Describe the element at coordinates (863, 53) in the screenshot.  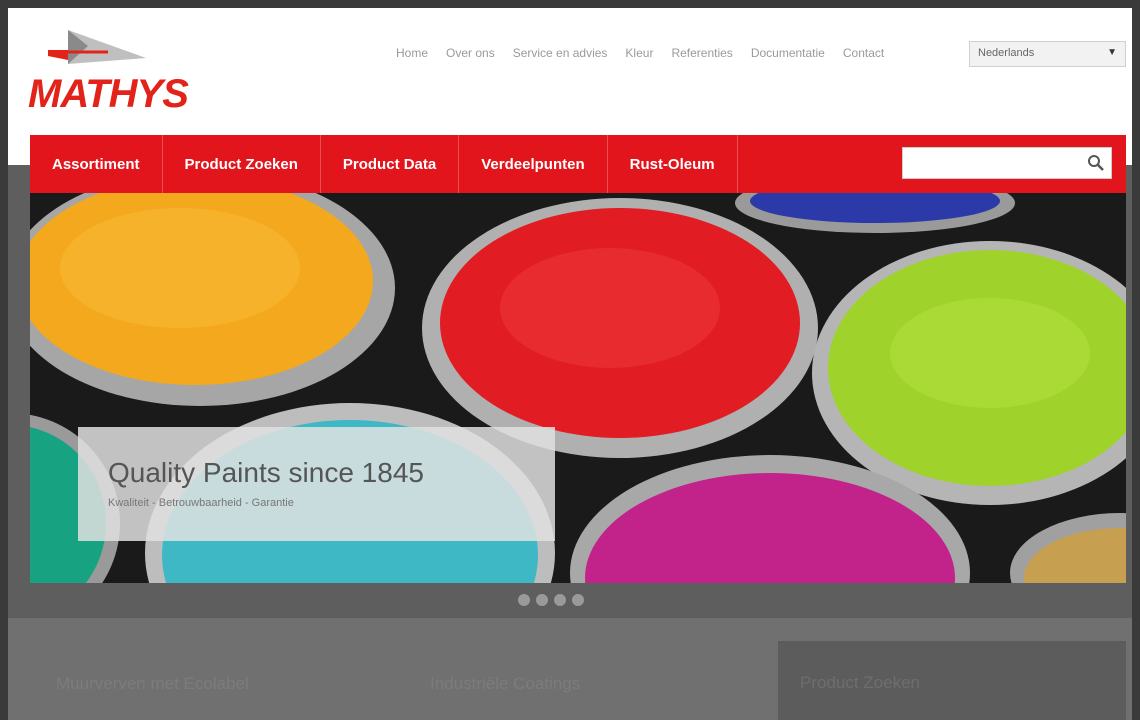
I see `topnav-contact: Contact` at that location.